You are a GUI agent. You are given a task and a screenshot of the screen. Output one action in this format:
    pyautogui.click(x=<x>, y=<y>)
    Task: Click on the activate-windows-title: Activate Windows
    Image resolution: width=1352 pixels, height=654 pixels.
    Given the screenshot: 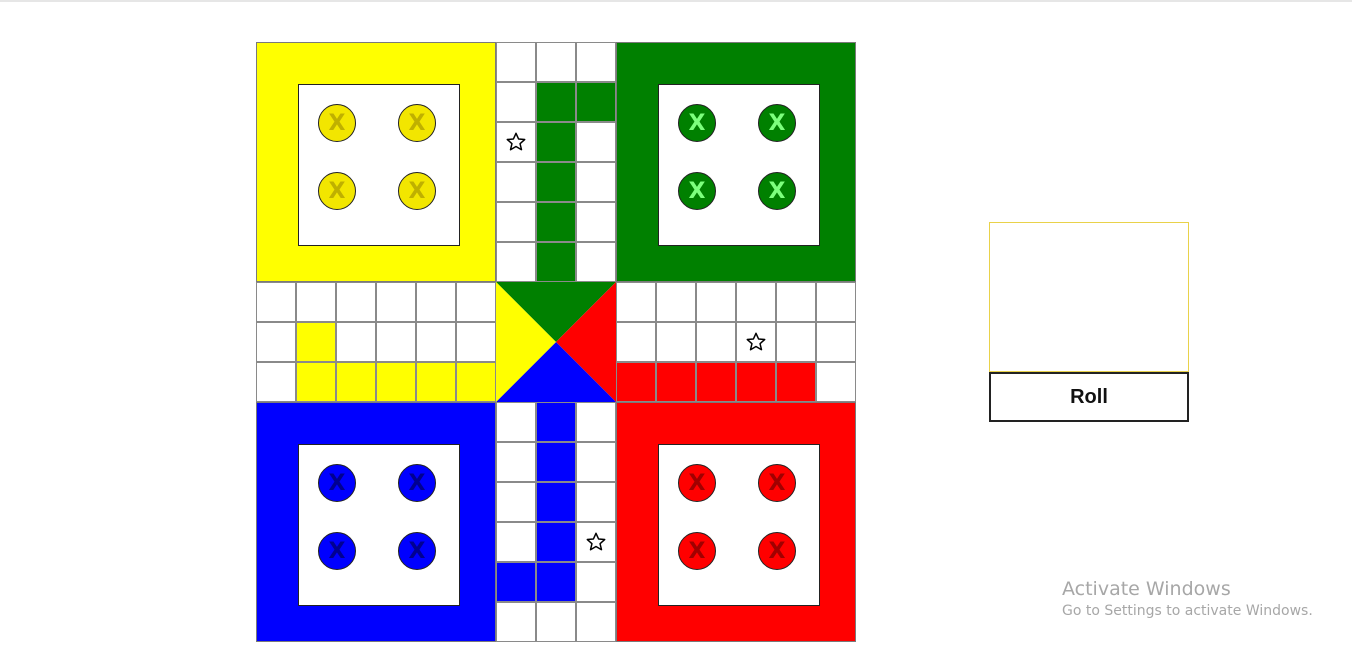 What is the action you would take?
    pyautogui.click(x=1146, y=589)
    